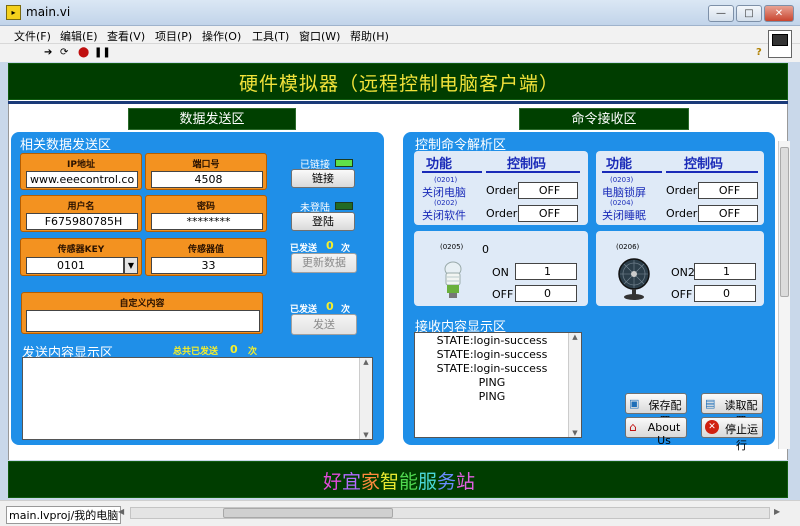  Describe the element at coordinates (466, 482) in the screenshot. I see `footer-char: 站` at that location.